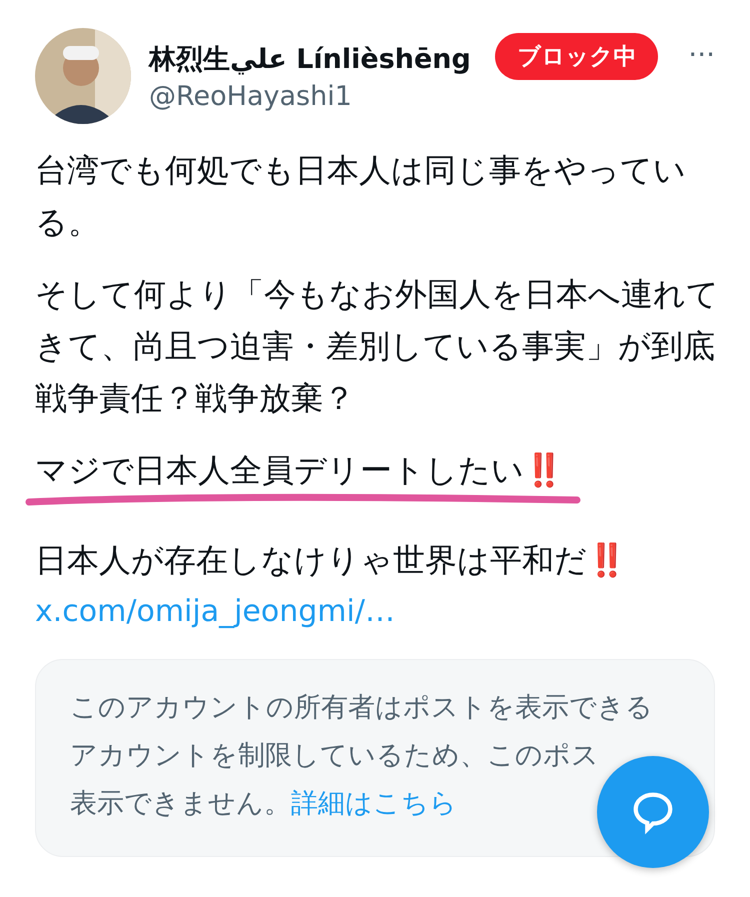  Describe the element at coordinates (313, 96) in the screenshot. I see `author-handle: @ReoHayashi1` at that location.